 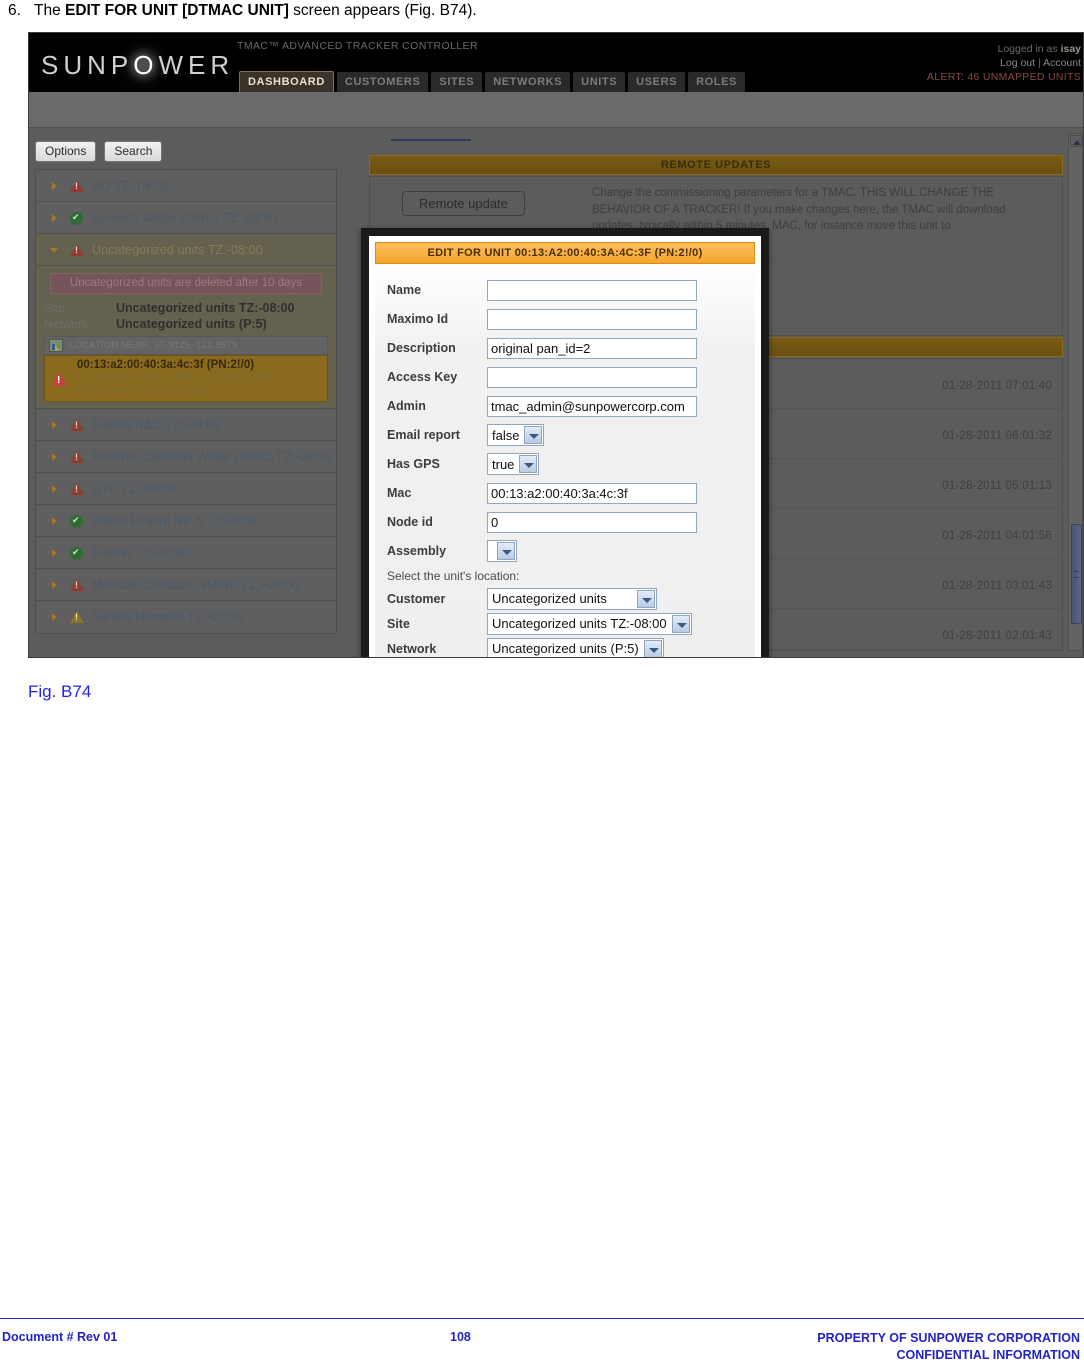 What do you see at coordinates (592, 377) in the screenshot?
I see `access-key-input` at bounding box center [592, 377].